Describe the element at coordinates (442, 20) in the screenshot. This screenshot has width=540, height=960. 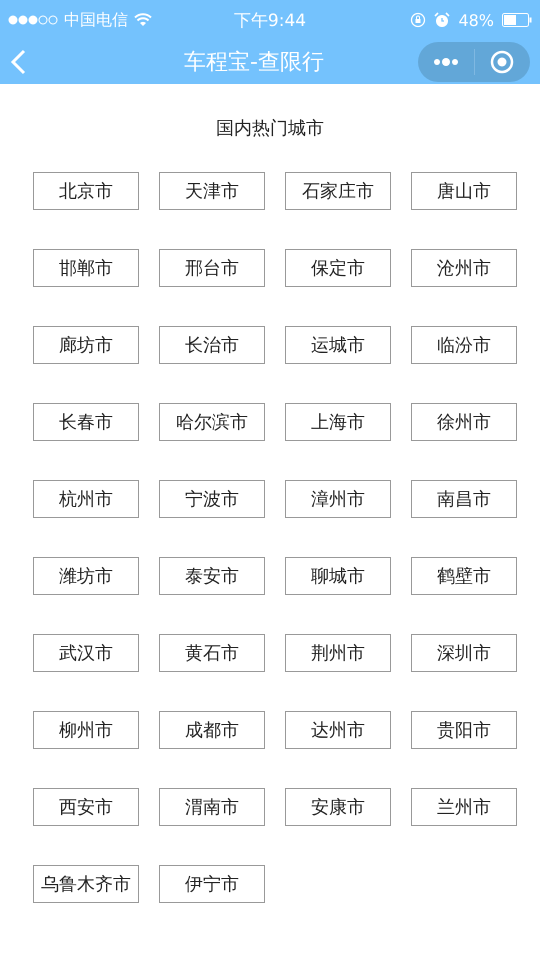
I see `alarm-icon` at that location.